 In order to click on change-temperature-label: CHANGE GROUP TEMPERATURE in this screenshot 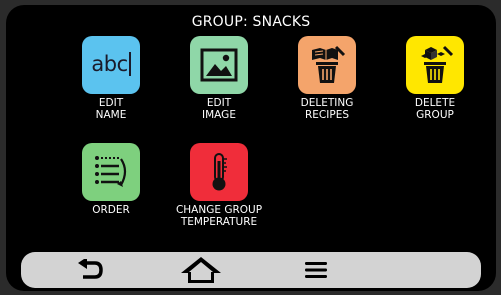, I will do `click(219, 216)`.